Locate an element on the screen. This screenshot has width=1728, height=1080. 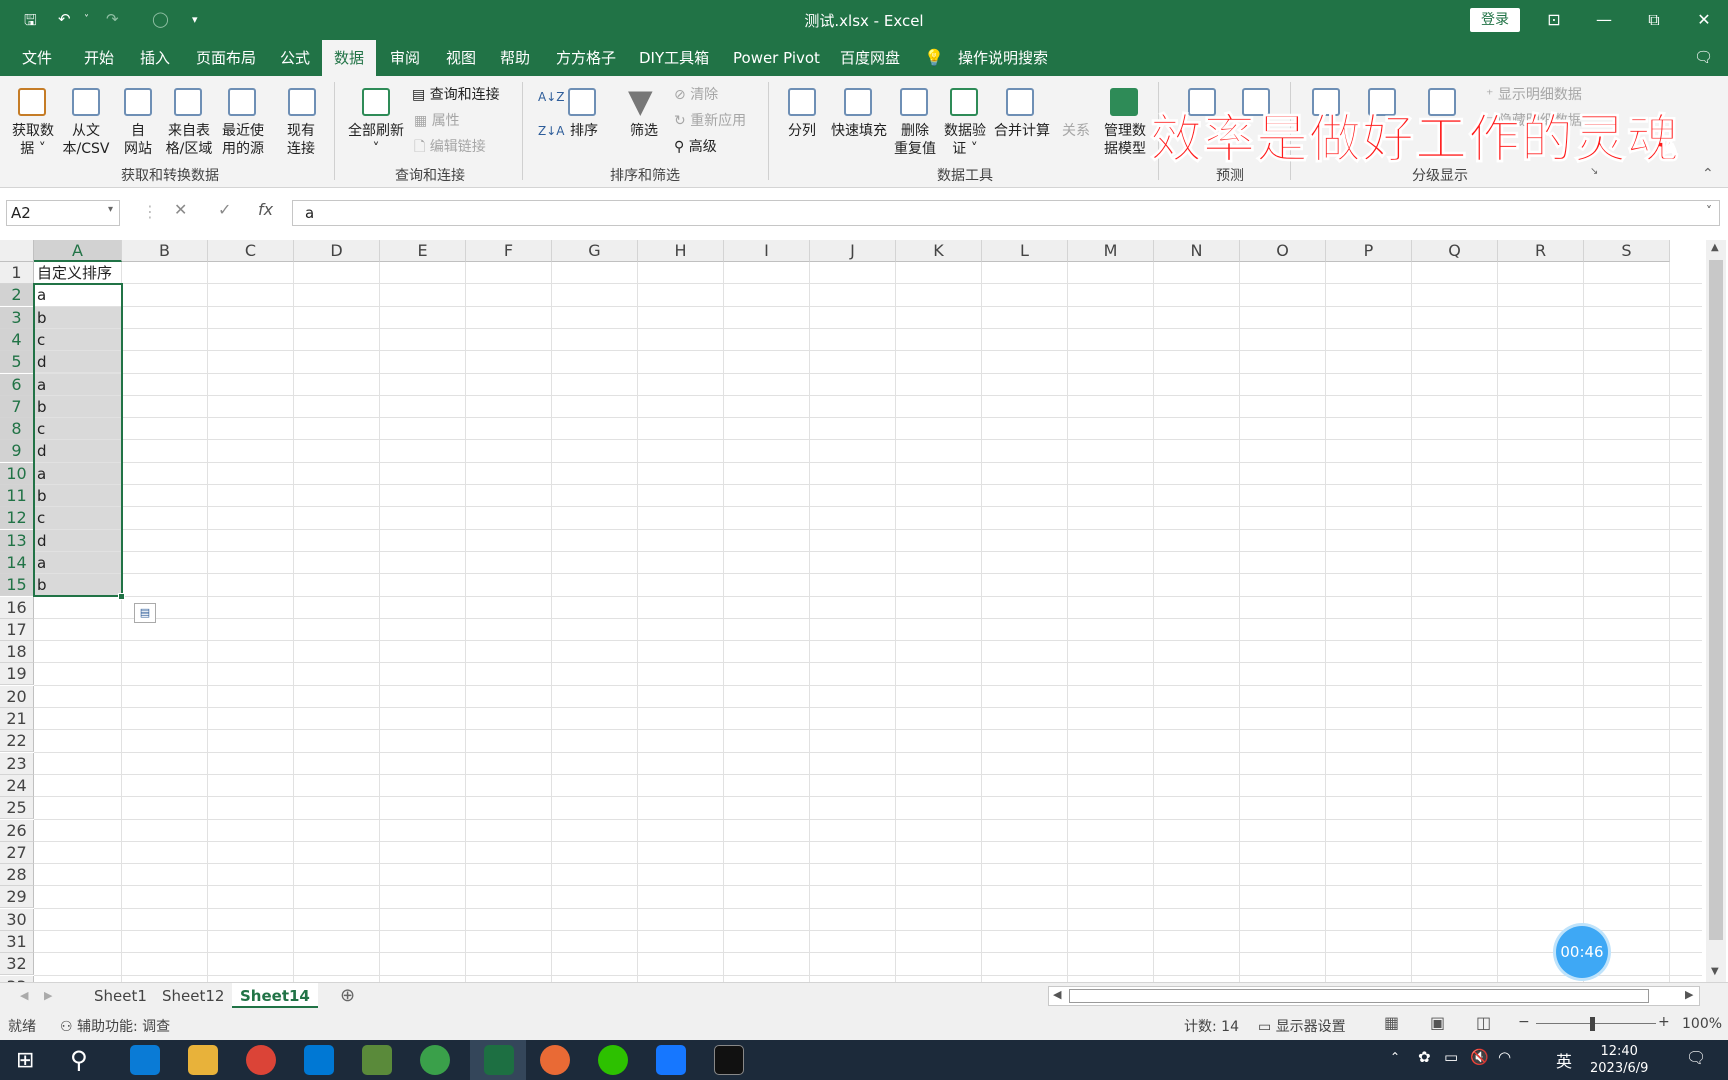
row-header-17: 17 is located at coordinates (17, 629).